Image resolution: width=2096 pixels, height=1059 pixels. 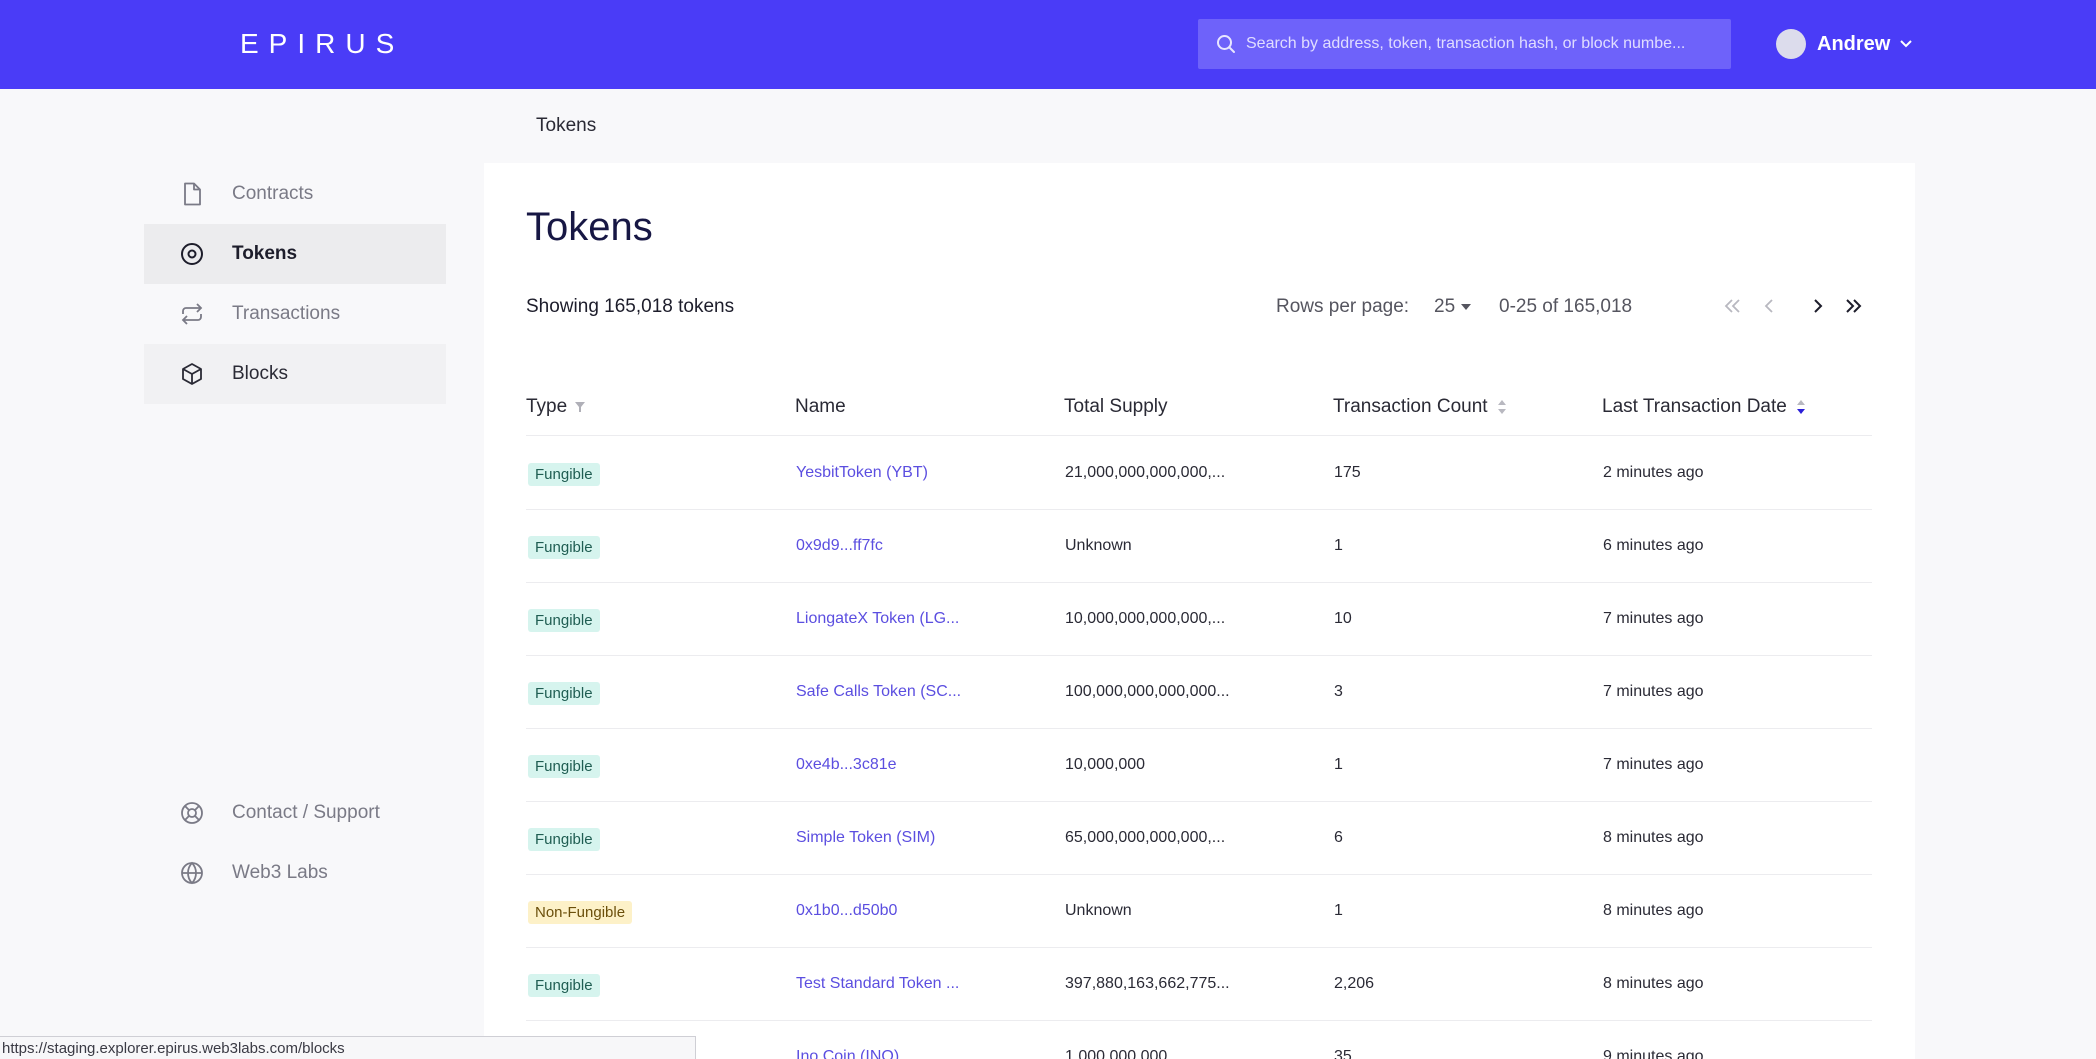 What do you see at coordinates (1466, 307) in the screenshot?
I see `caret-down-icon` at bounding box center [1466, 307].